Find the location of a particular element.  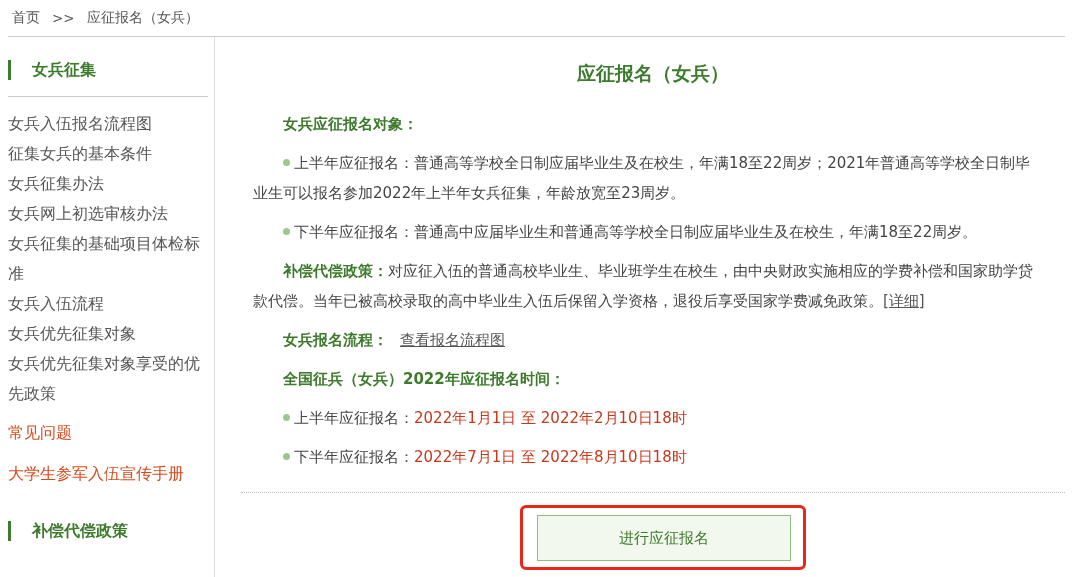

sidebar-item: 女兵征集办法 is located at coordinates (106, 184).